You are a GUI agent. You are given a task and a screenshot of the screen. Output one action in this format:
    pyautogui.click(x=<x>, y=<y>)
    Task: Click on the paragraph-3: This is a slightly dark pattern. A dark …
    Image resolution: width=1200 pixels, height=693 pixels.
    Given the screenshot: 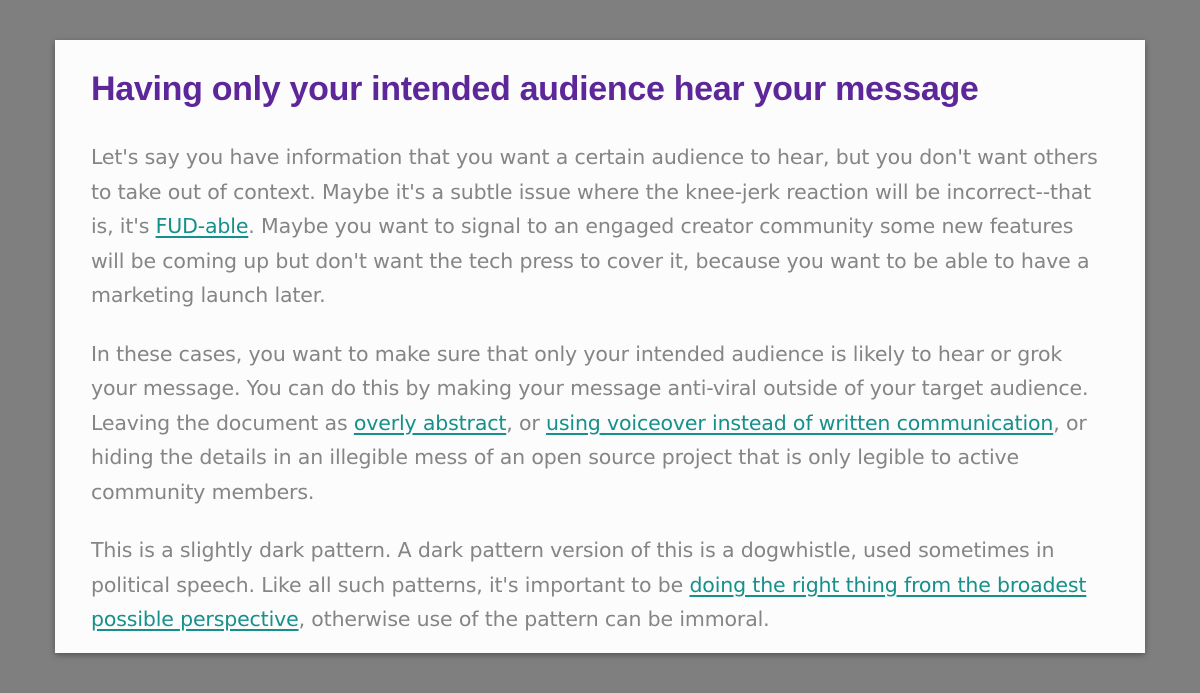 What is the action you would take?
    pyautogui.click(x=600, y=585)
    